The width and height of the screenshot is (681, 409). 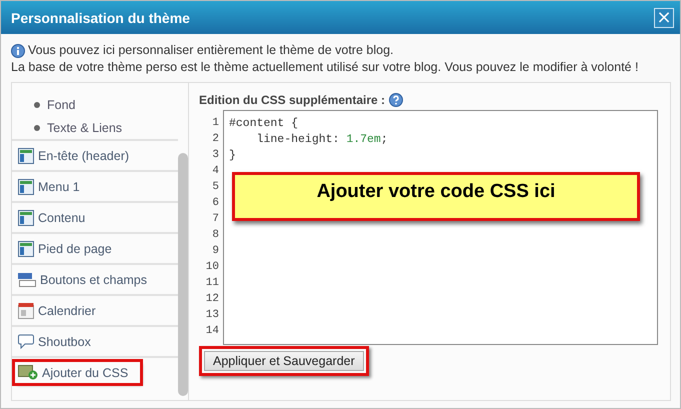 I want to click on line-number: 5, so click(x=215, y=187).